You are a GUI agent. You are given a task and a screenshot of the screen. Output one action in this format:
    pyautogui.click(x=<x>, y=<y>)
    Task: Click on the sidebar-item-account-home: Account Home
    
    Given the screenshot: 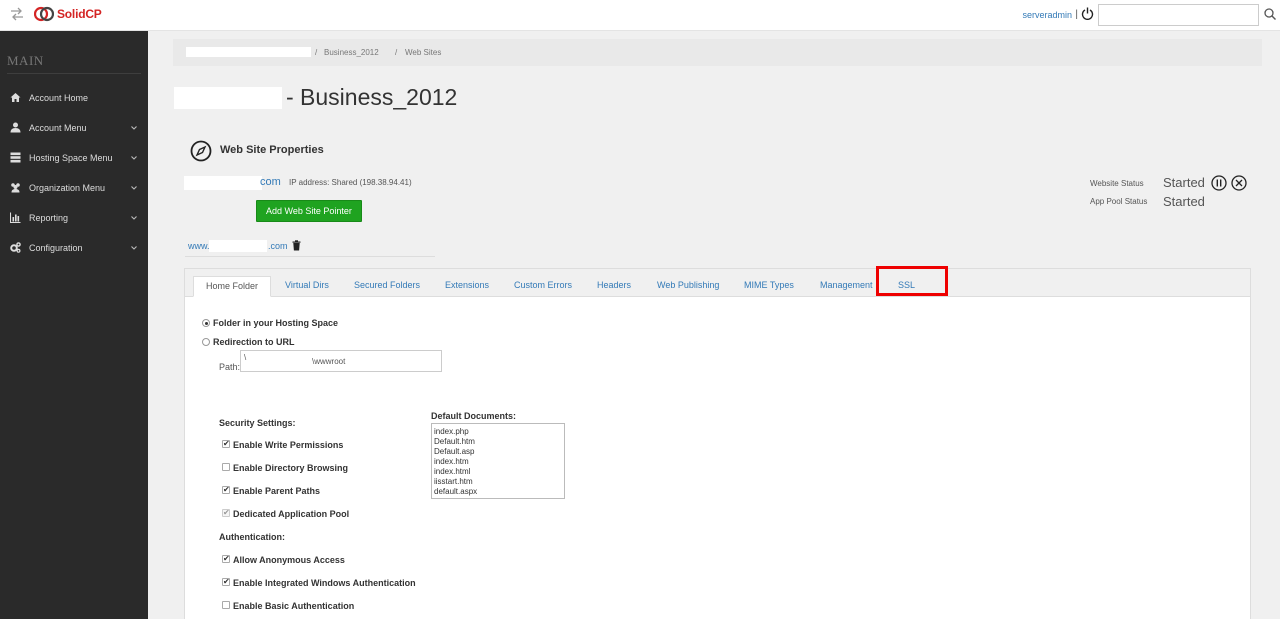 What is the action you would take?
    pyautogui.click(x=74, y=98)
    